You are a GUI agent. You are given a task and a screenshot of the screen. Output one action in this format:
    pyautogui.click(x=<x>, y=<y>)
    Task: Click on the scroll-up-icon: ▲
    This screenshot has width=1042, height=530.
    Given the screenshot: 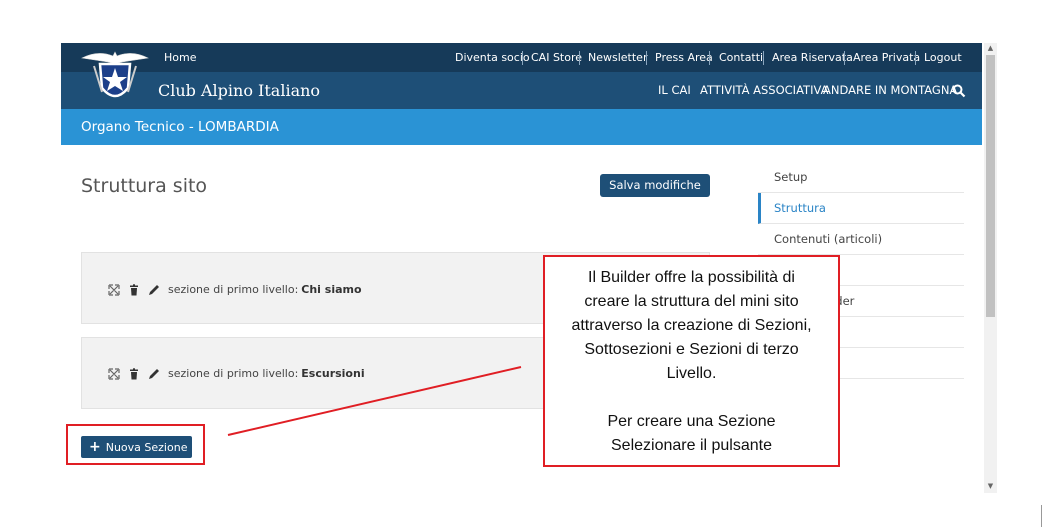 What is the action you would take?
    pyautogui.click(x=990, y=48)
    